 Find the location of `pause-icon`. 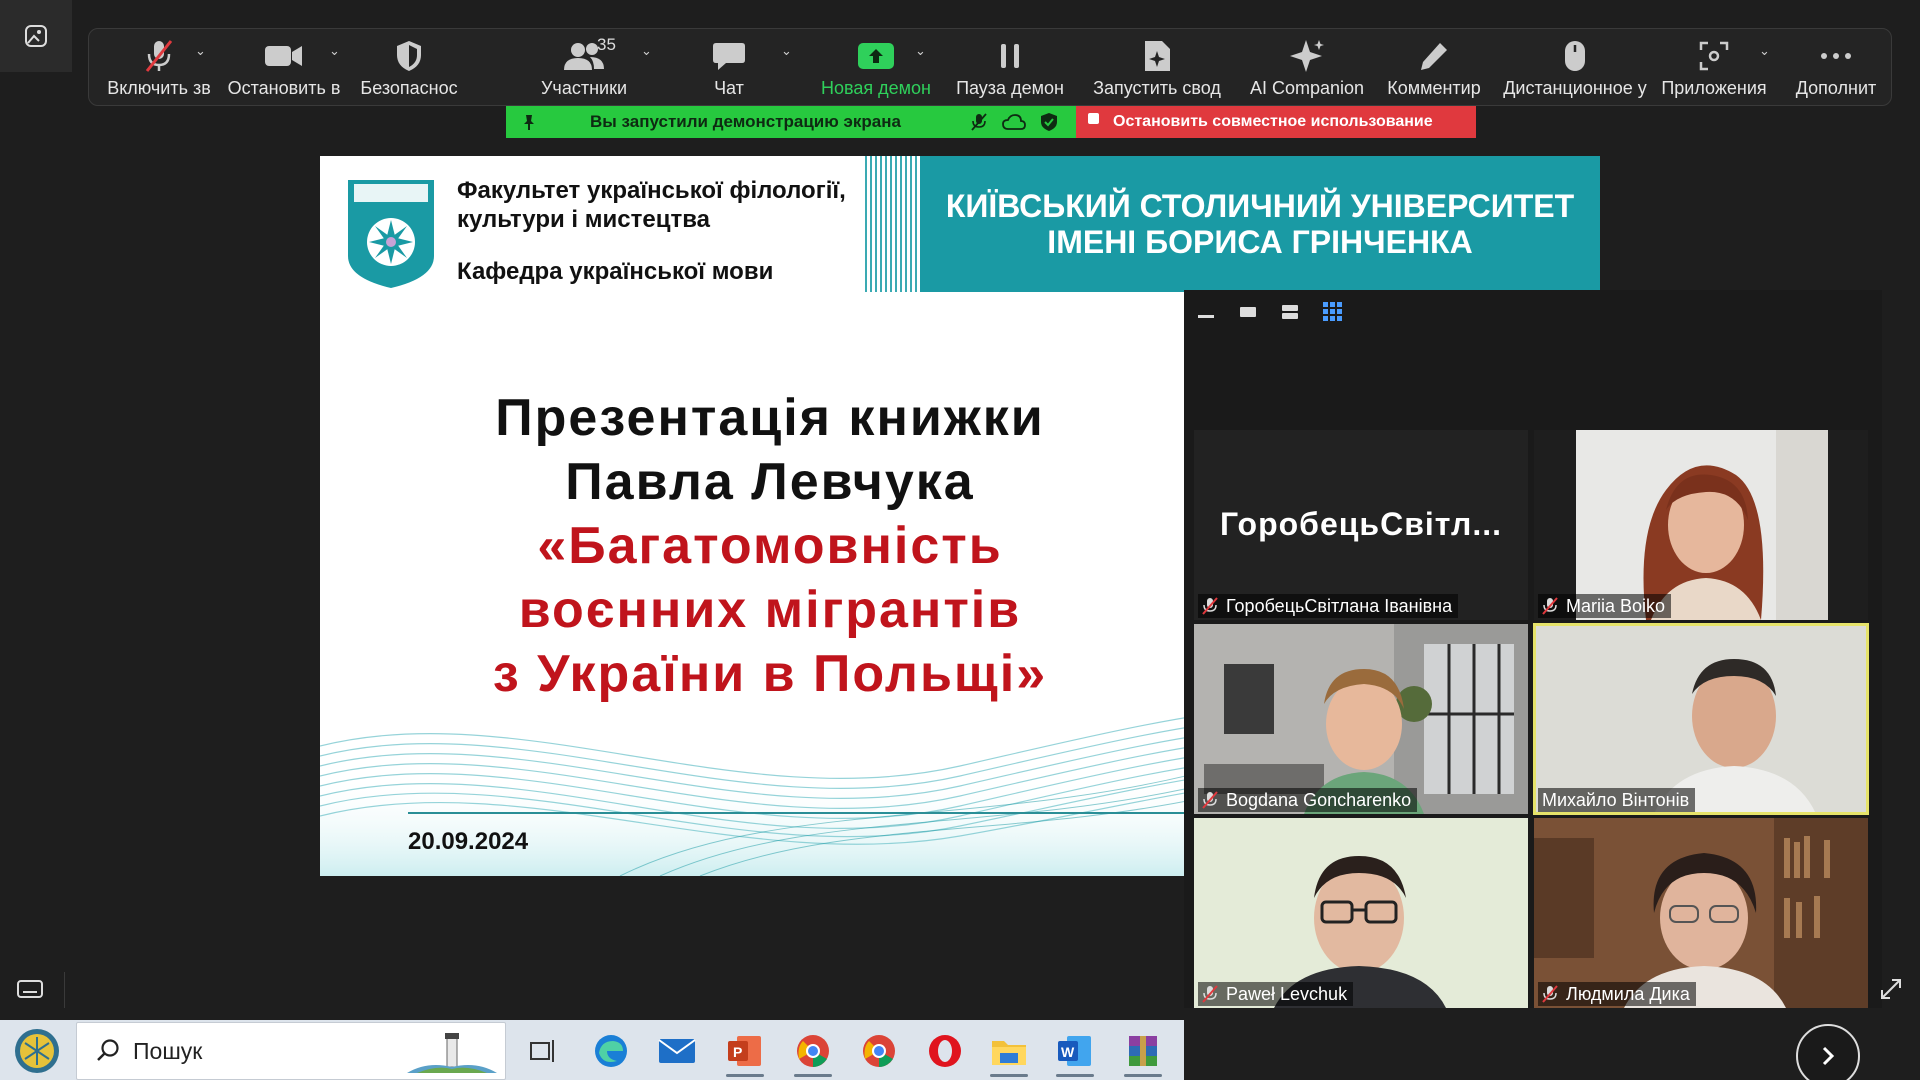

pause-icon is located at coordinates (1010, 55).